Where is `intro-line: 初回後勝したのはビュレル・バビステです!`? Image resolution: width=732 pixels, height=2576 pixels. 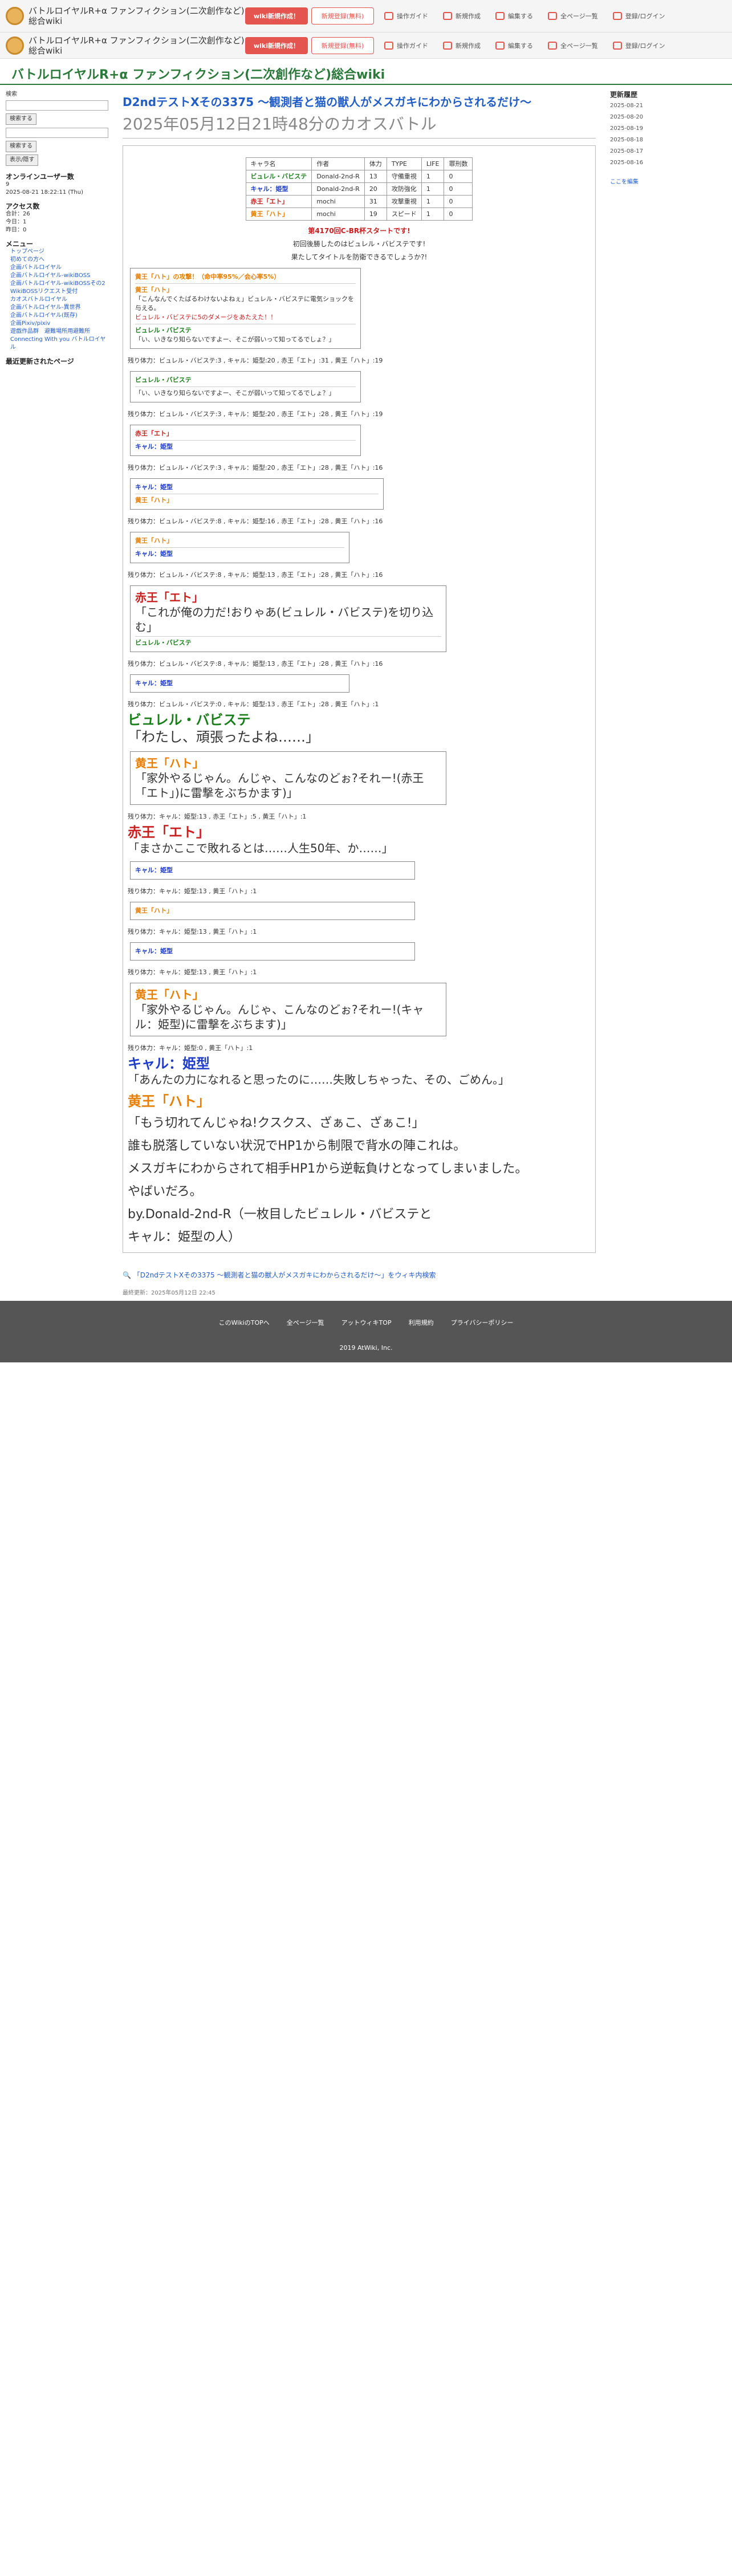 intro-line: 初回後勝したのはビュレル・バビステです! is located at coordinates (359, 244).